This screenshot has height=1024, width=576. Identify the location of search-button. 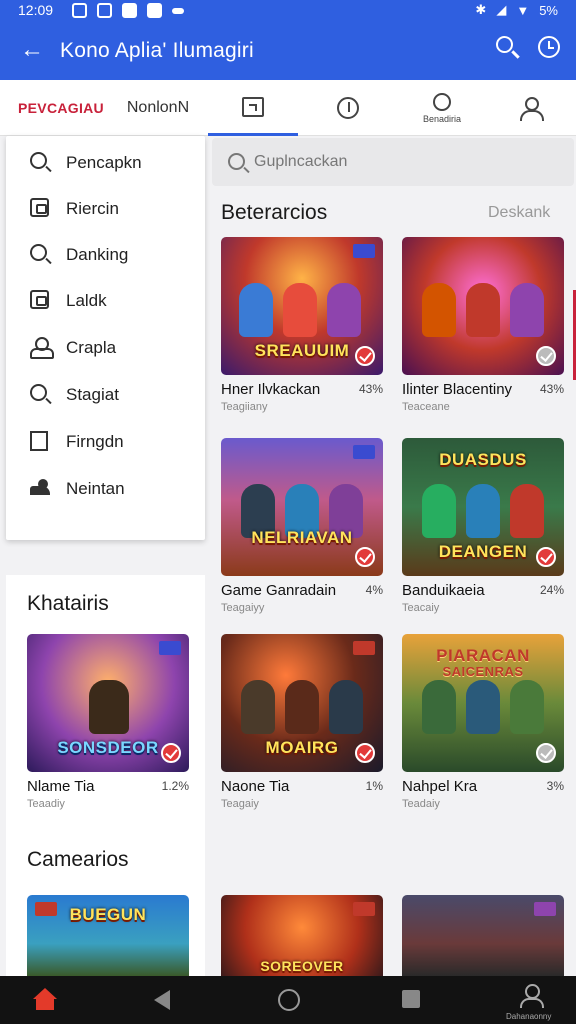
(509, 49).